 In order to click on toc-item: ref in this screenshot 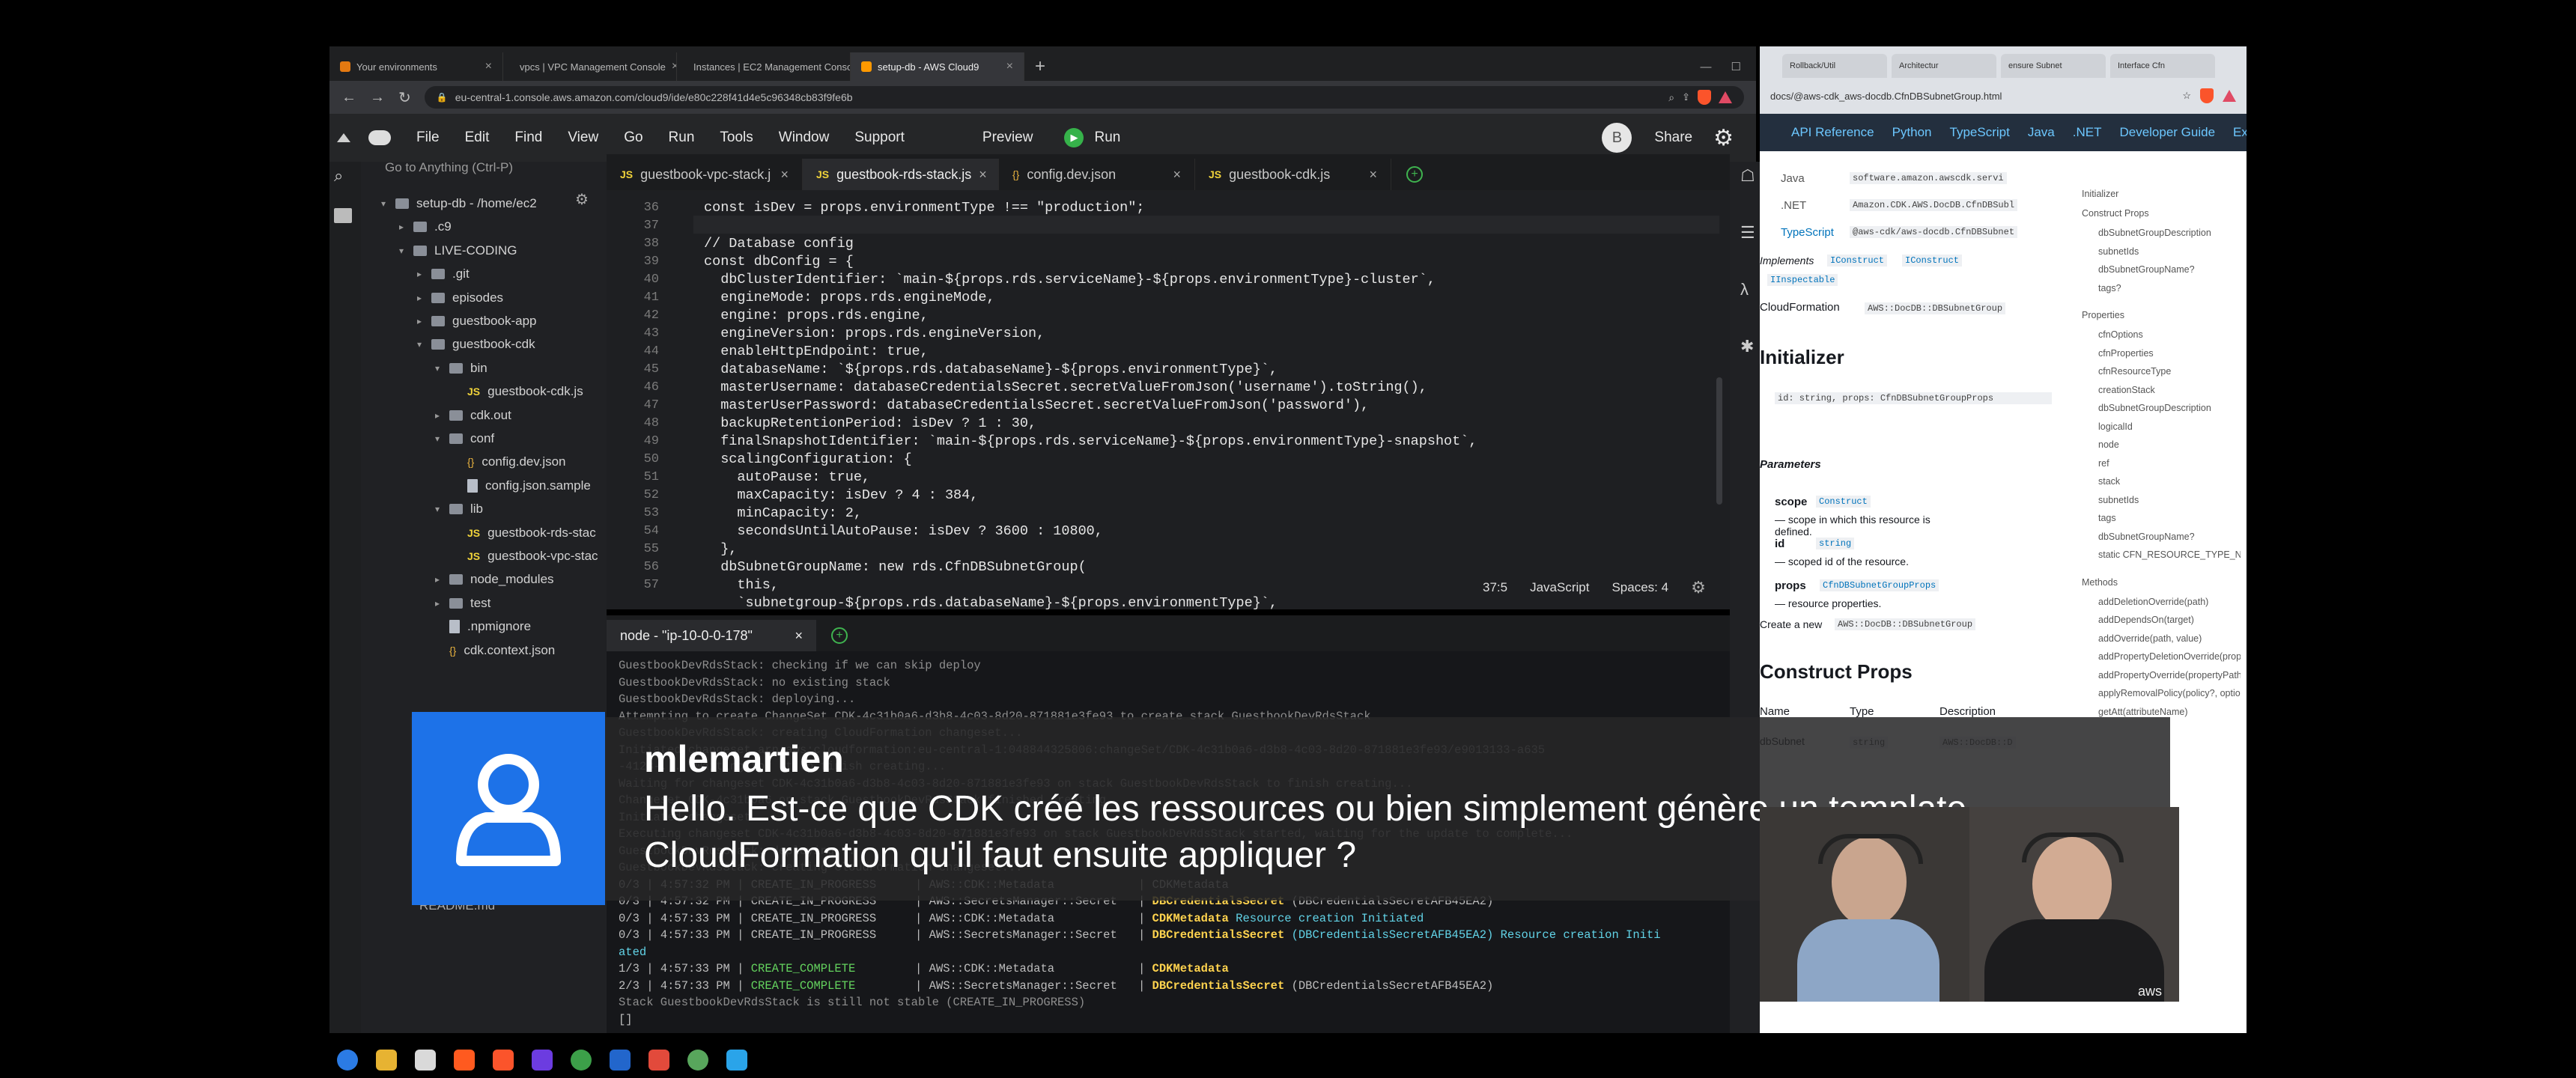, I will do `click(2169, 463)`.